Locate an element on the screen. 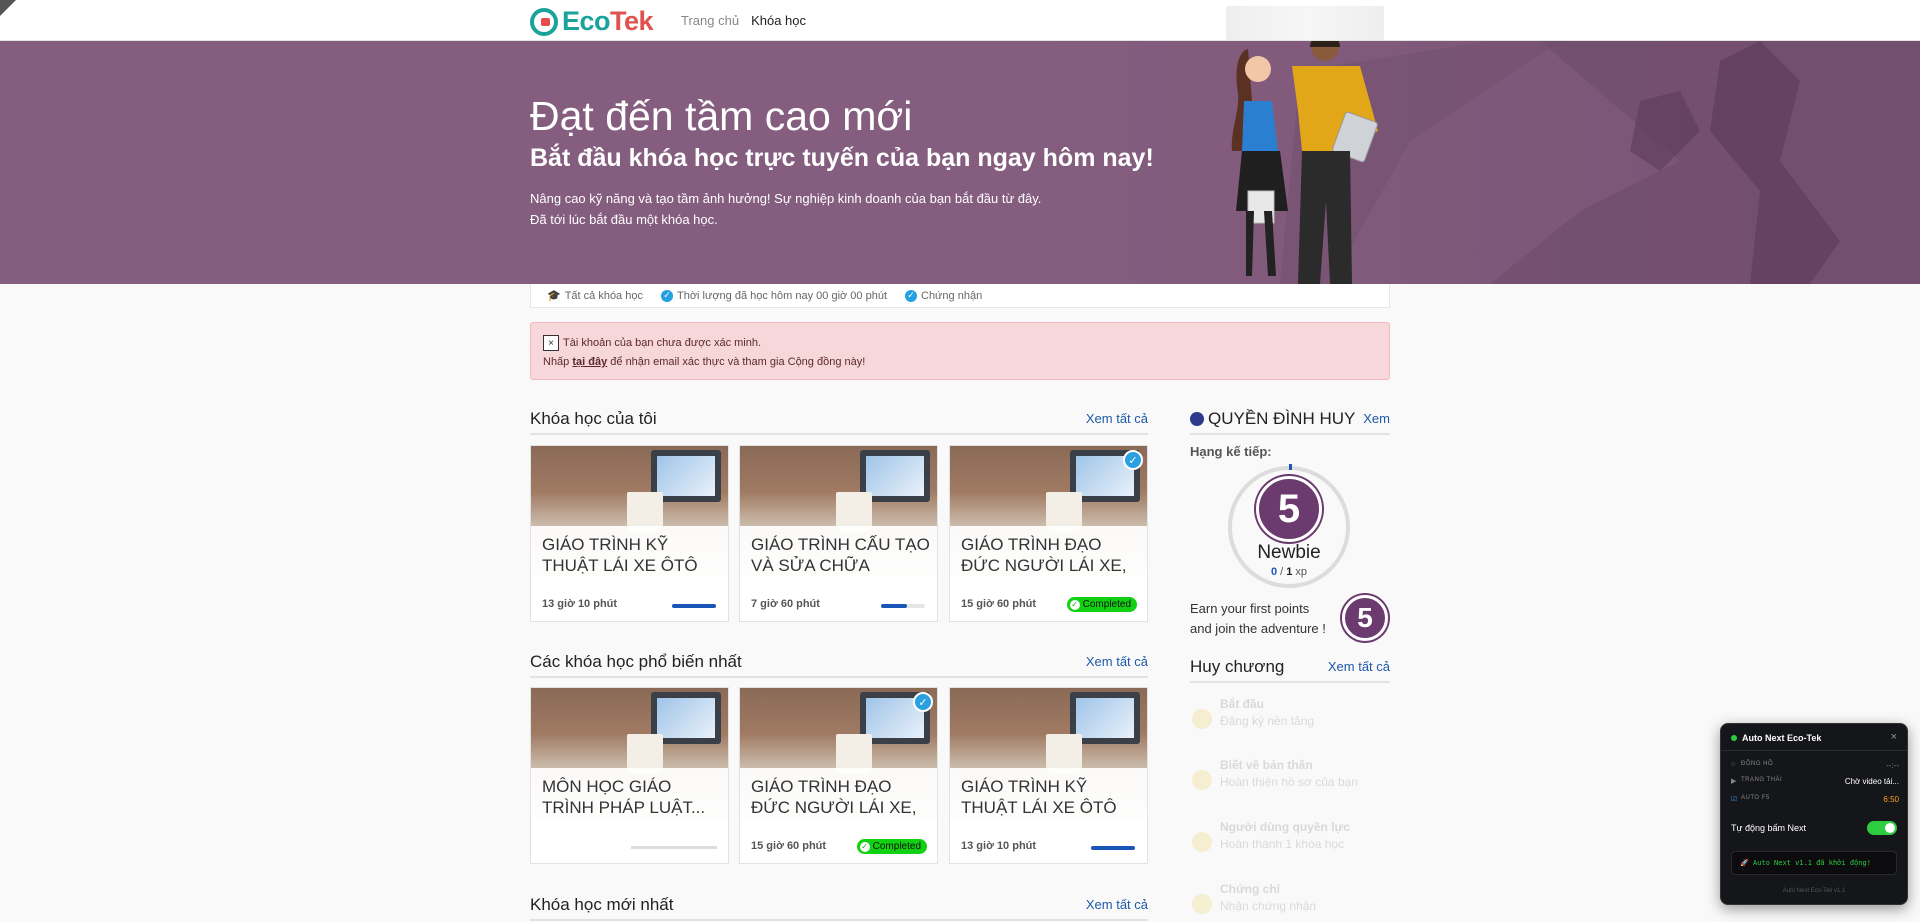  medals-header: Huy chương Xem tất cả is located at coordinates (1290, 668).